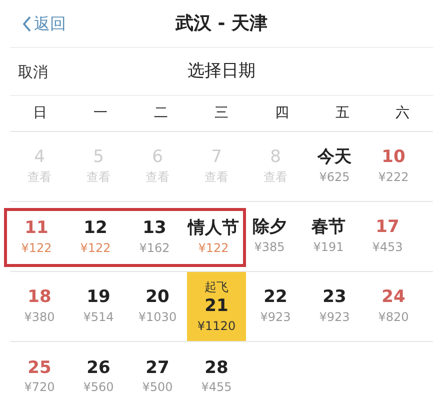 This screenshot has width=443, height=405. I want to click on price-label: ¥1030, so click(157, 317).